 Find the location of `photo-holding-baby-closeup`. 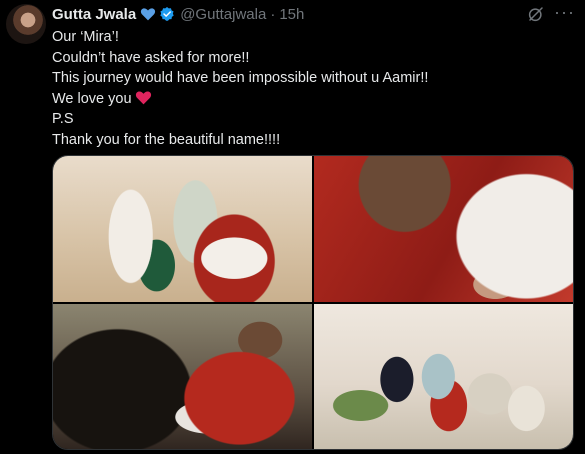

photo-holding-baby-closeup is located at coordinates (443, 229).